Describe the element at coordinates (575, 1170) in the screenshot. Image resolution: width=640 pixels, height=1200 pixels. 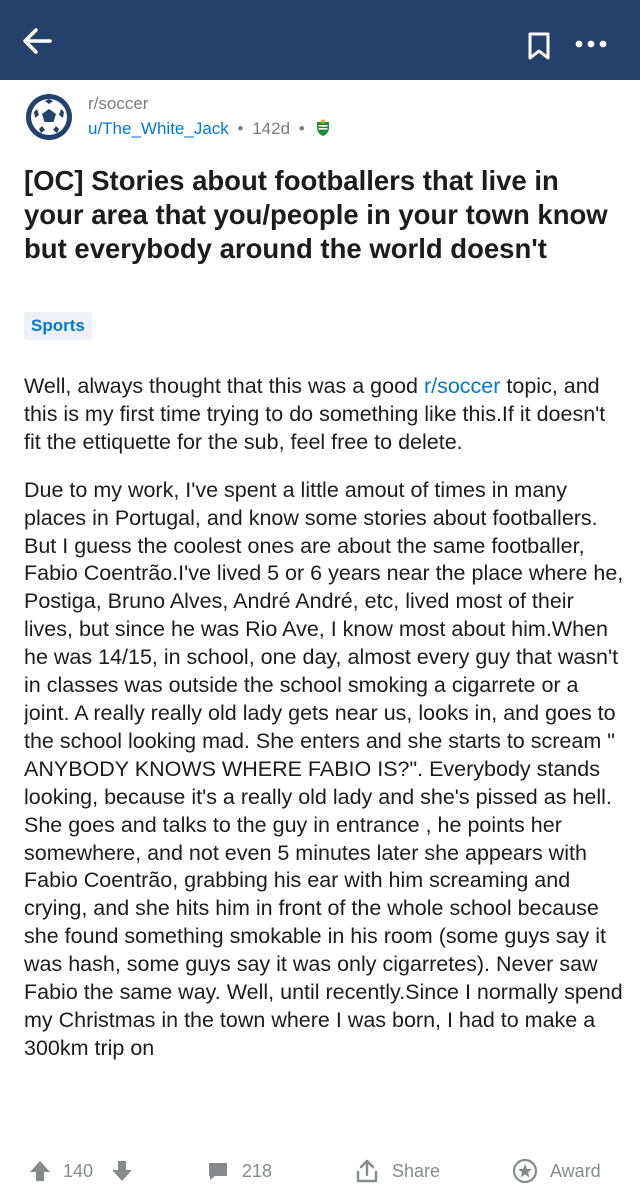
I see `award-label: Award` at that location.